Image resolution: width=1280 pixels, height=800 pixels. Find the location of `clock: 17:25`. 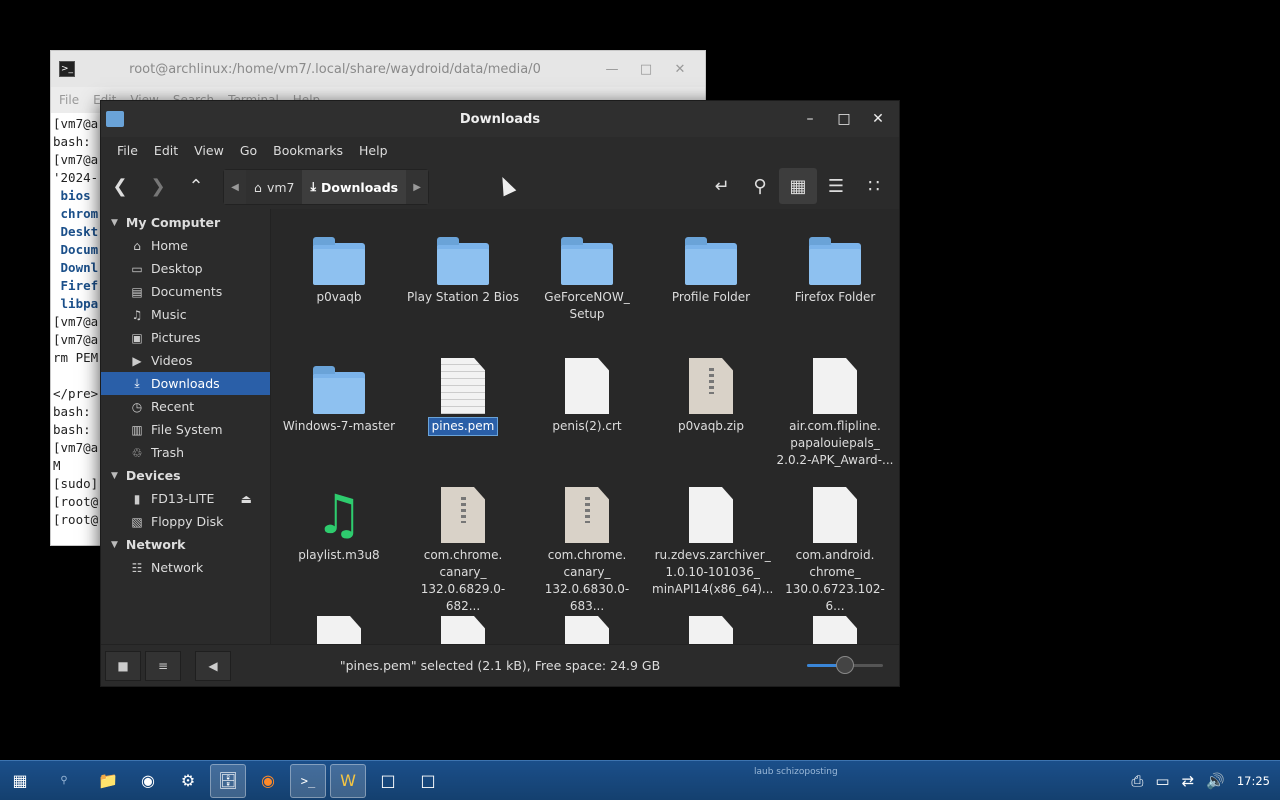

clock: 17:25 is located at coordinates (1253, 781).